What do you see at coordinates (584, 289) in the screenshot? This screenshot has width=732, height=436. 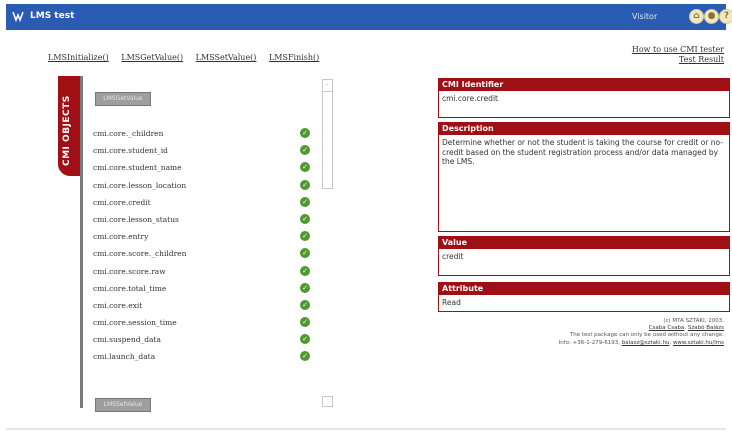 I see `attribute-header: Attribute` at bounding box center [584, 289].